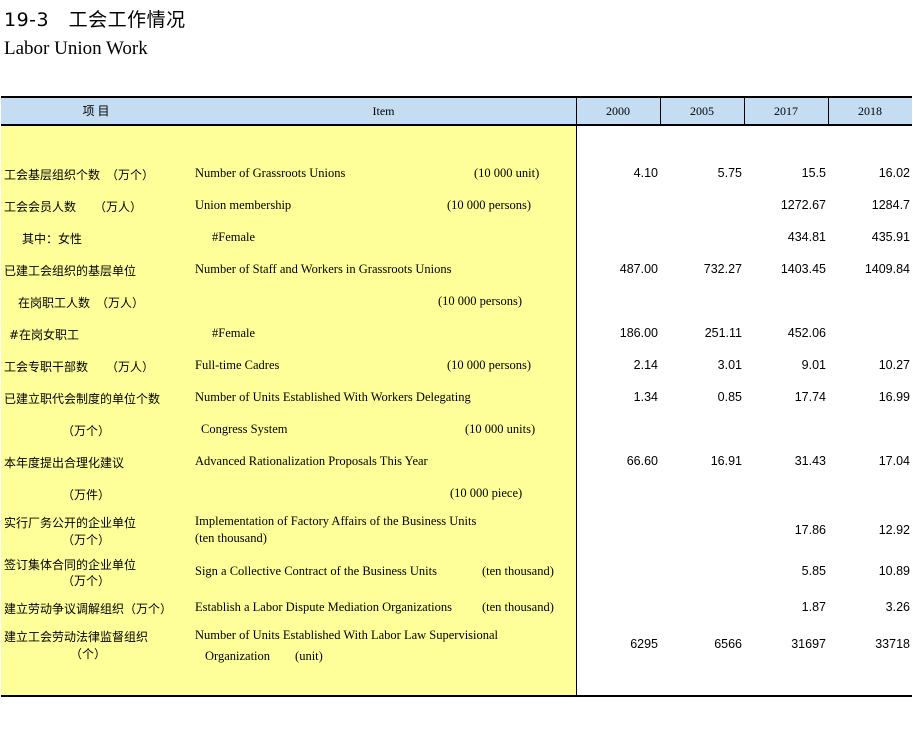 The image size is (913, 729). Describe the element at coordinates (726, 461) in the screenshot. I see `cell-value: 16.91` at that location.